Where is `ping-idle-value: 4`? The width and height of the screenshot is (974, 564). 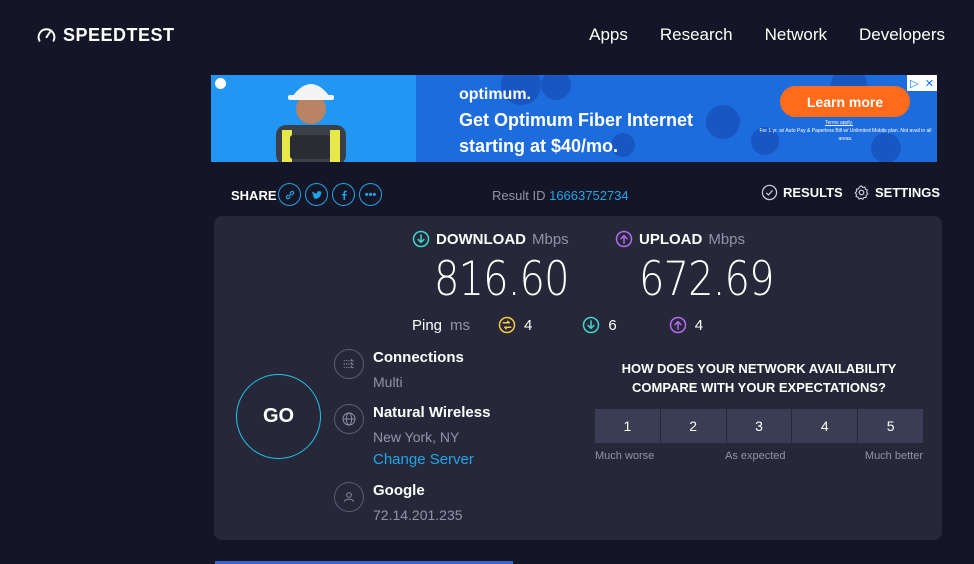
ping-idle-value: 4 is located at coordinates (528, 325).